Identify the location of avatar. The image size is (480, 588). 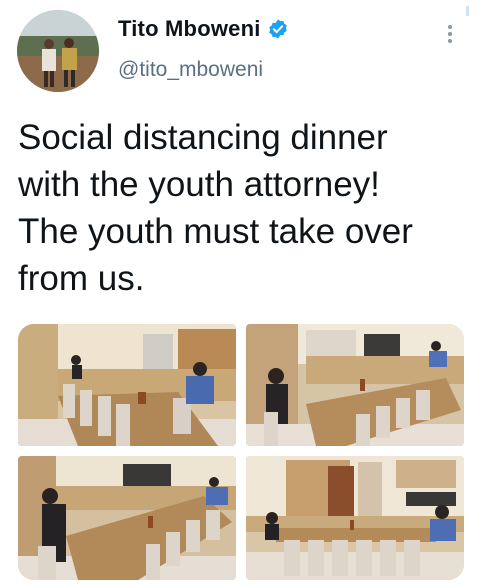
(58, 51).